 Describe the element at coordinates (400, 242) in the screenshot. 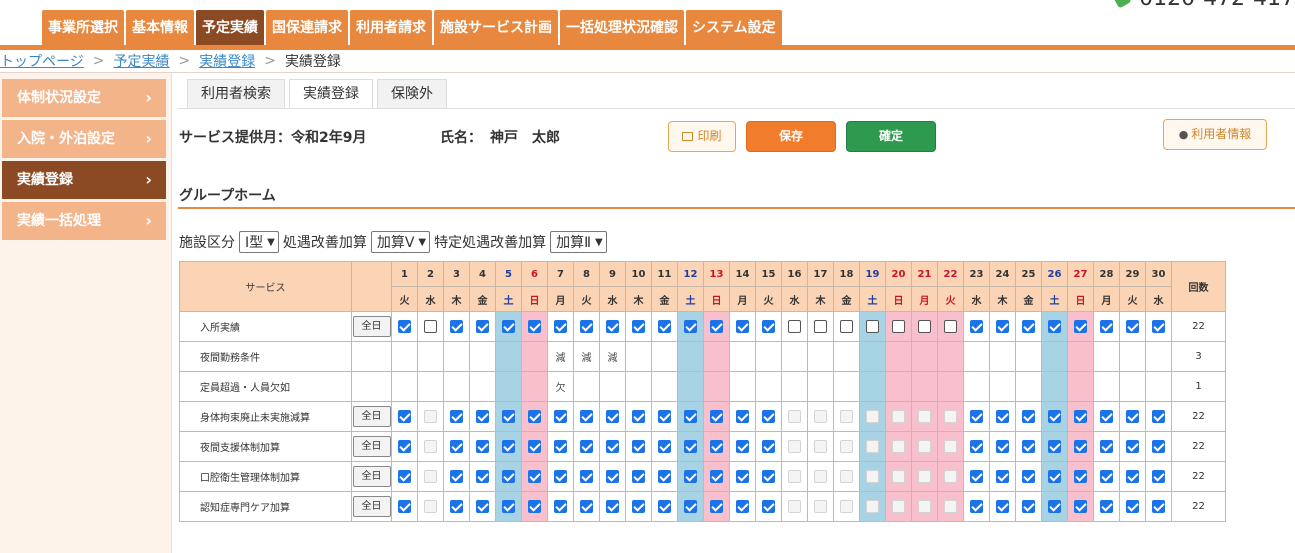

I see `treatment-select: 加算Ⅴ ▼` at that location.